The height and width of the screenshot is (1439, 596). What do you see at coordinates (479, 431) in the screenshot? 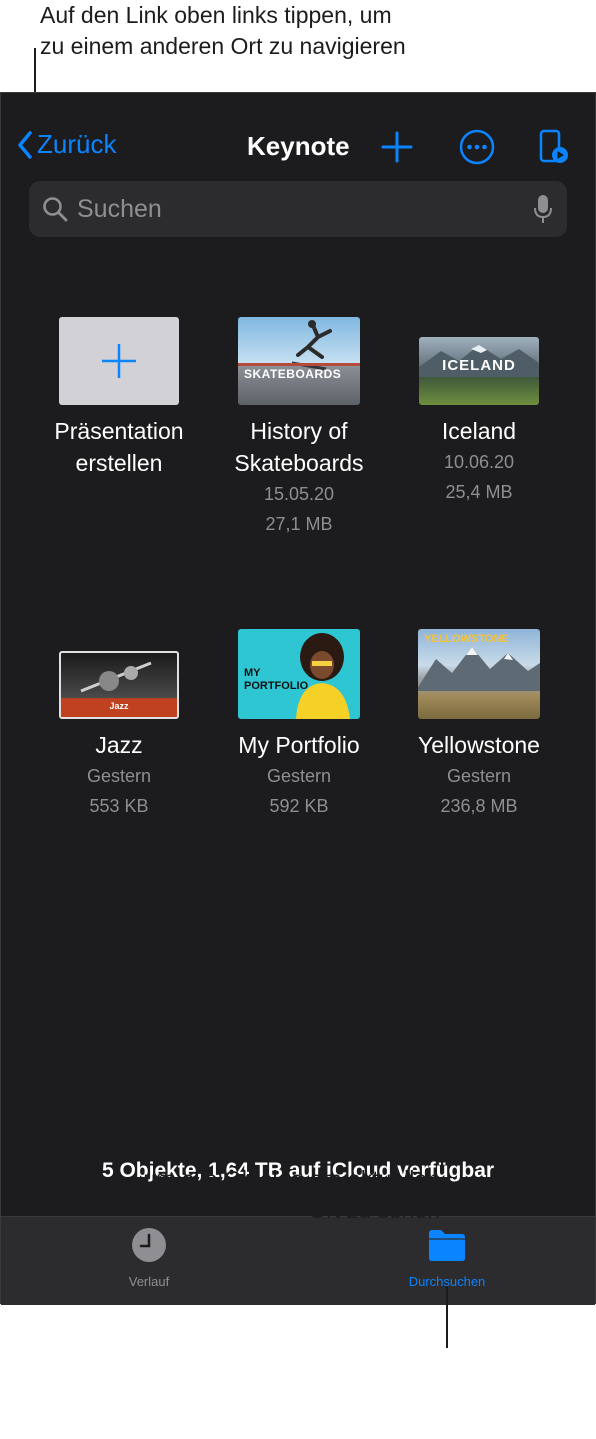
I see `item-title-line1: Iceland` at bounding box center [479, 431].